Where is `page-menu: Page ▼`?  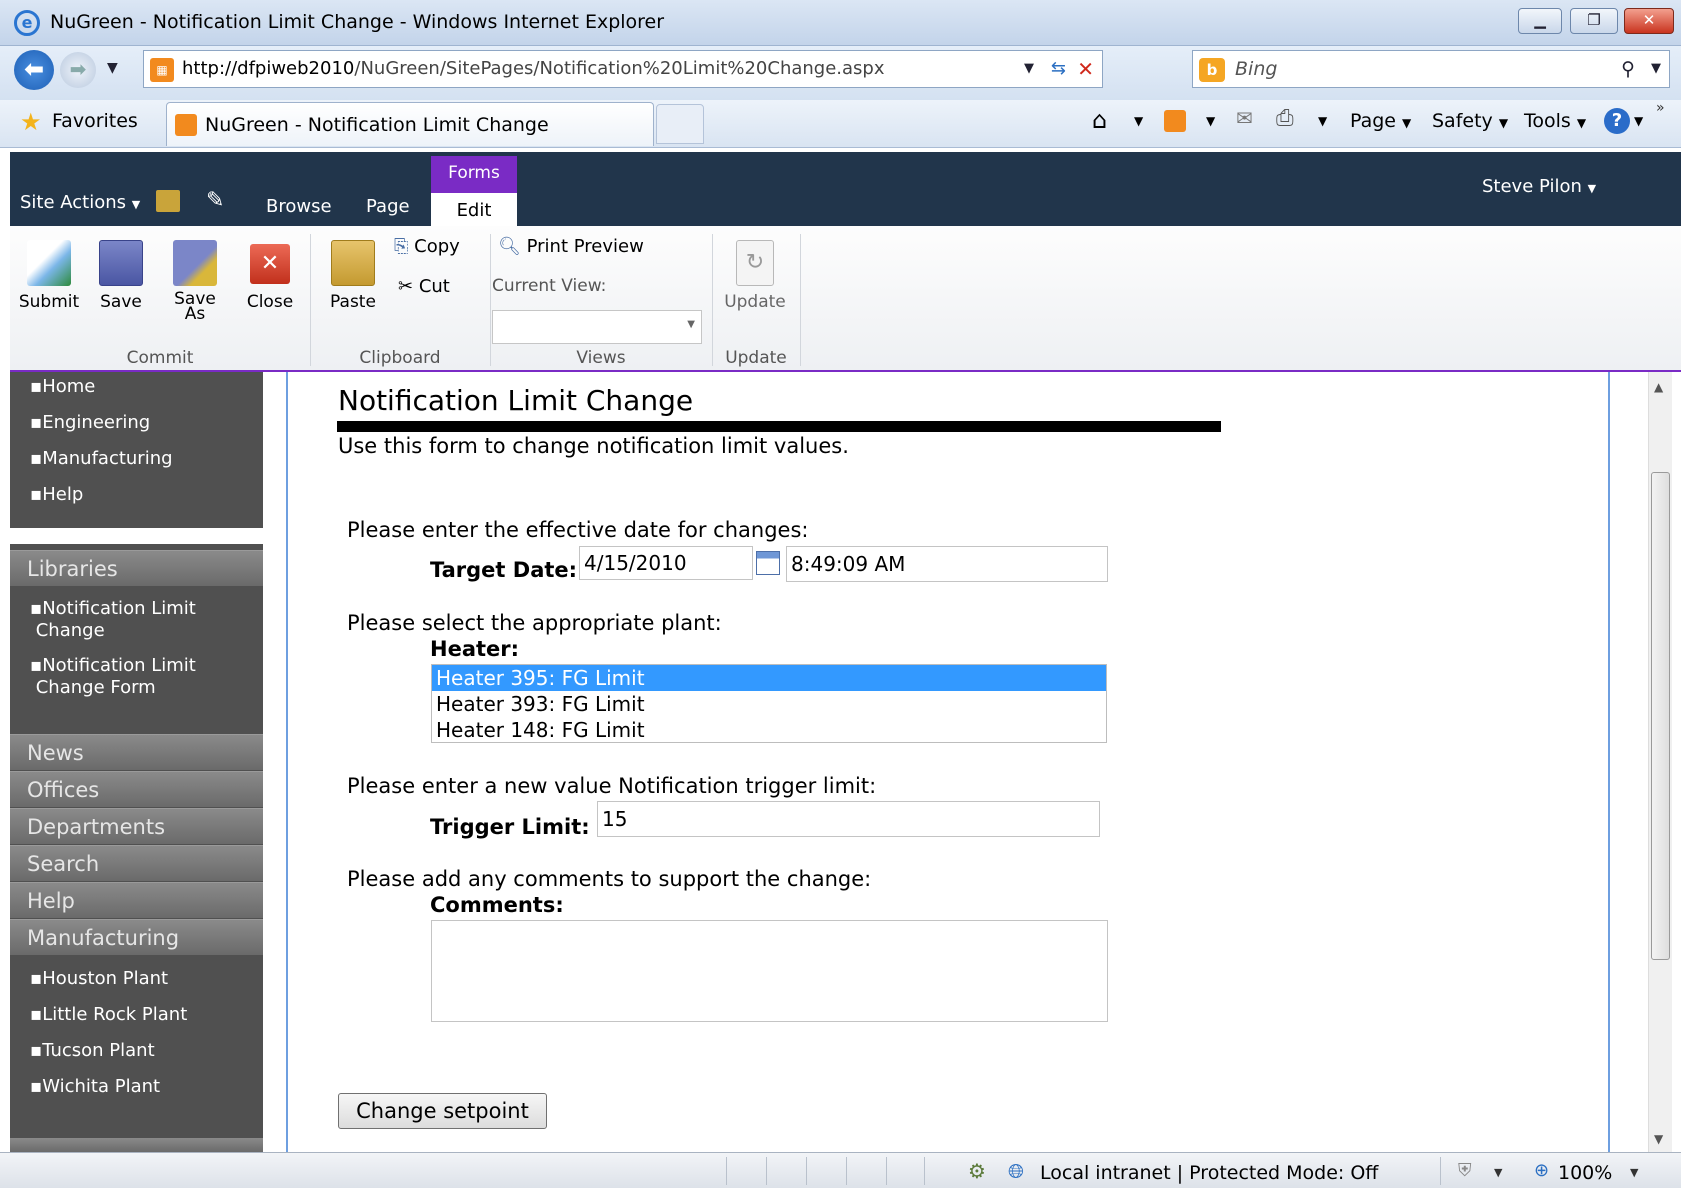 page-menu: Page ▼ is located at coordinates (1380, 121).